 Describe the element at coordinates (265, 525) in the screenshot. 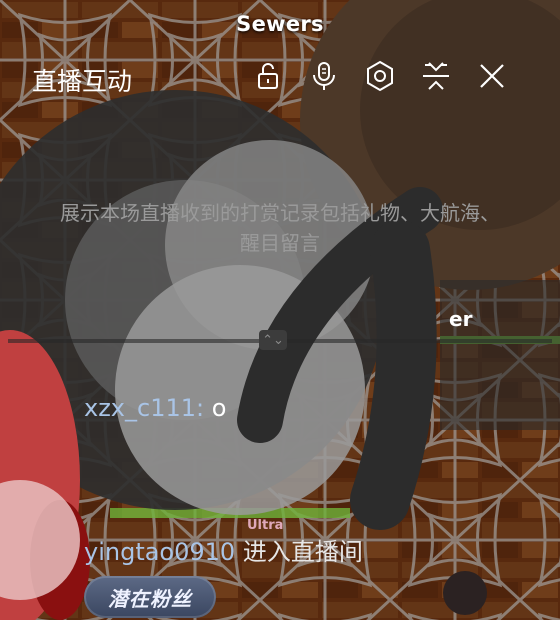

I see `ultra-tag: Ultra` at that location.